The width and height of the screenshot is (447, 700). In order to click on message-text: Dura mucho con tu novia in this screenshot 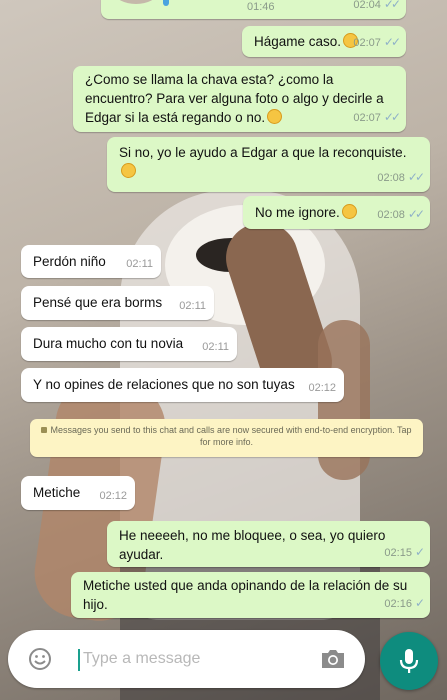, I will do `click(108, 343)`.